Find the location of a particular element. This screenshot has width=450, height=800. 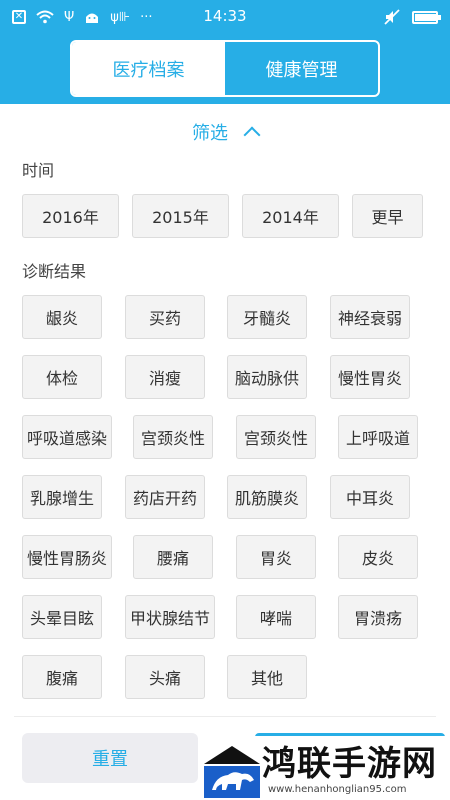

chevron-up-icon is located at coordinates (252, 135).